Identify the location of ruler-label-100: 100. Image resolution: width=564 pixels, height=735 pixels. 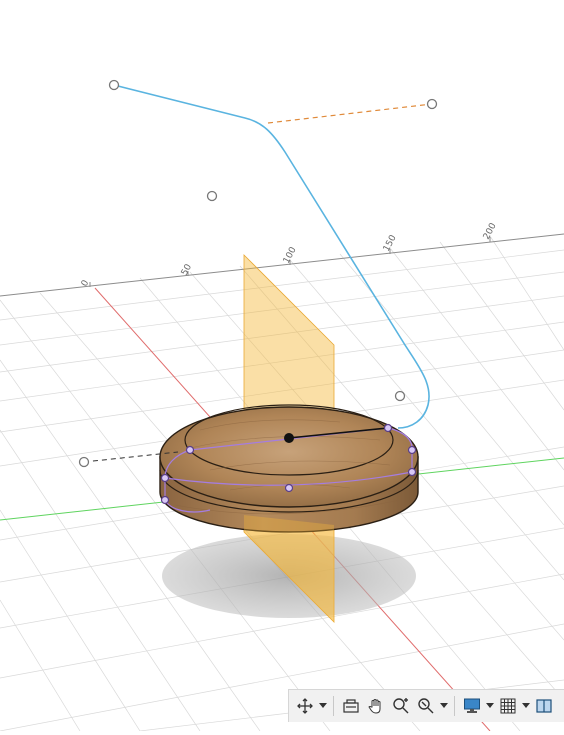
(290, 255).